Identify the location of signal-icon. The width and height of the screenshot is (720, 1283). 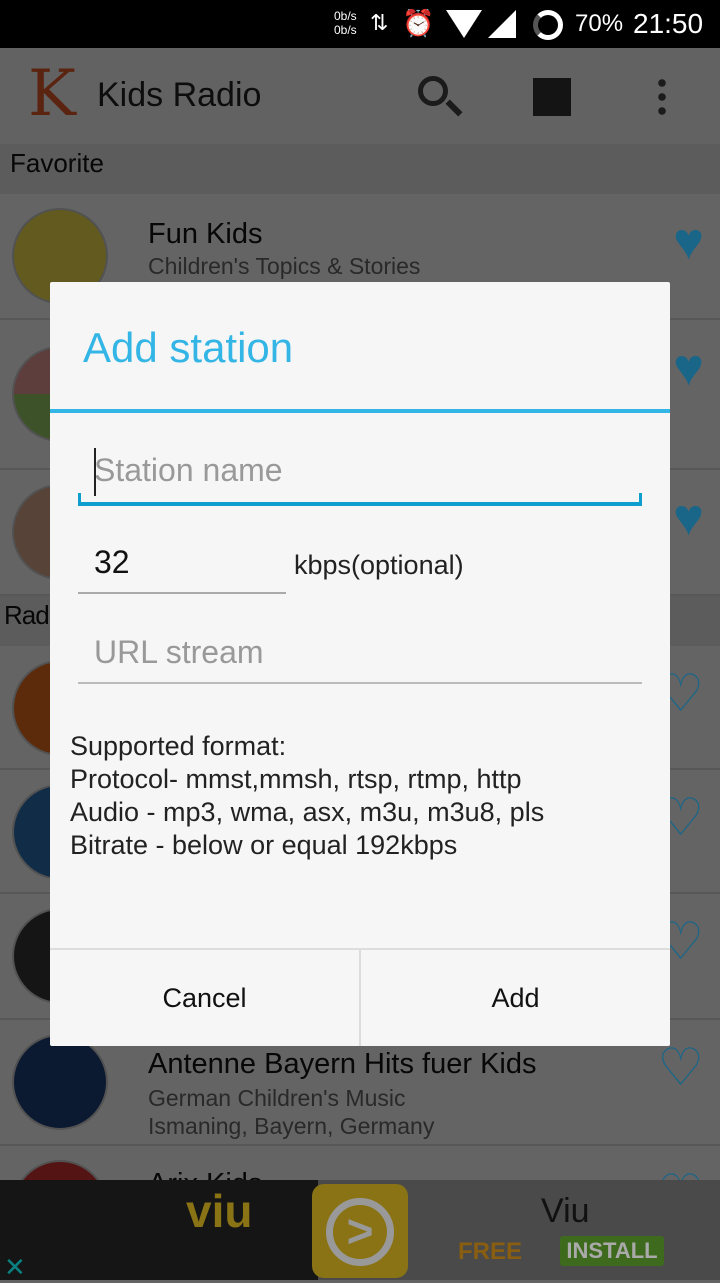
(502, 24).